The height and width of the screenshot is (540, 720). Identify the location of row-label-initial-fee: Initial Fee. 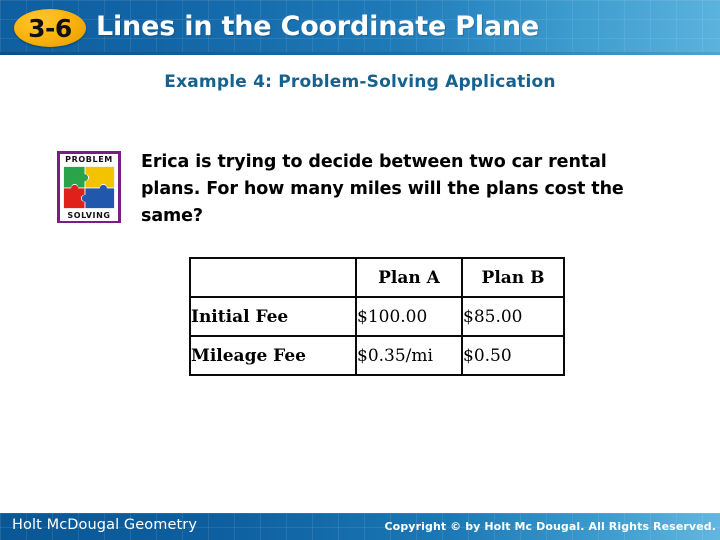
(273, 316).